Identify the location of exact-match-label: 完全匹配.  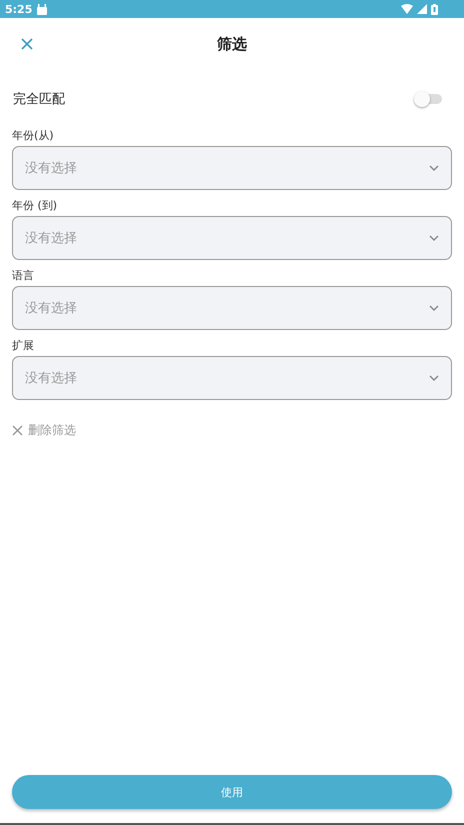
(39, 99).